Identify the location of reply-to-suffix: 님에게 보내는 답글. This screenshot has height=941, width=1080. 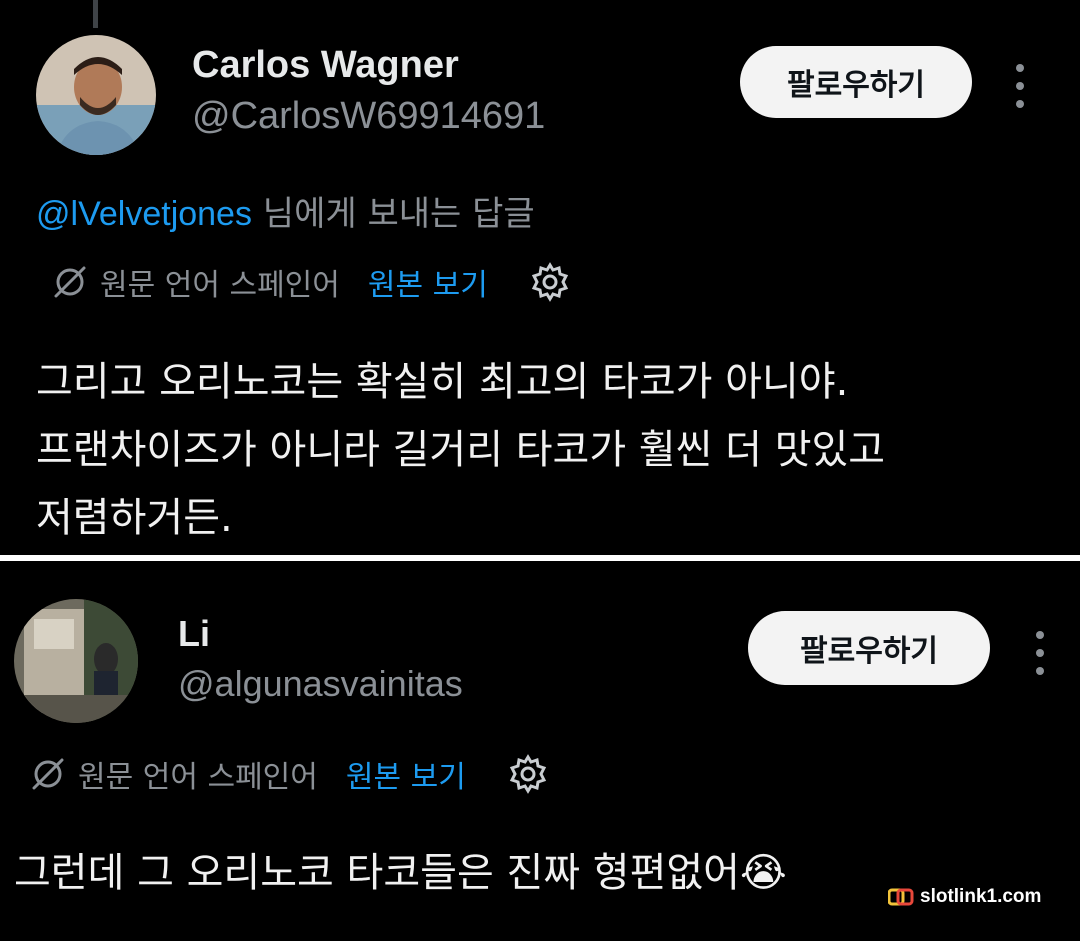
(393, 214).